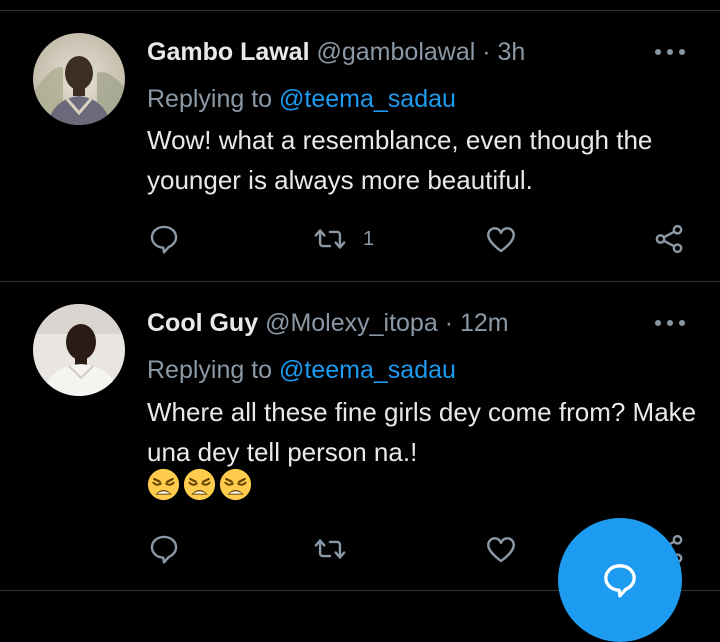  What do you see at coordinates (228, 52) in the screenshot?
I see `display-name: Gambo Lawal` at bounding box center [228, 52].